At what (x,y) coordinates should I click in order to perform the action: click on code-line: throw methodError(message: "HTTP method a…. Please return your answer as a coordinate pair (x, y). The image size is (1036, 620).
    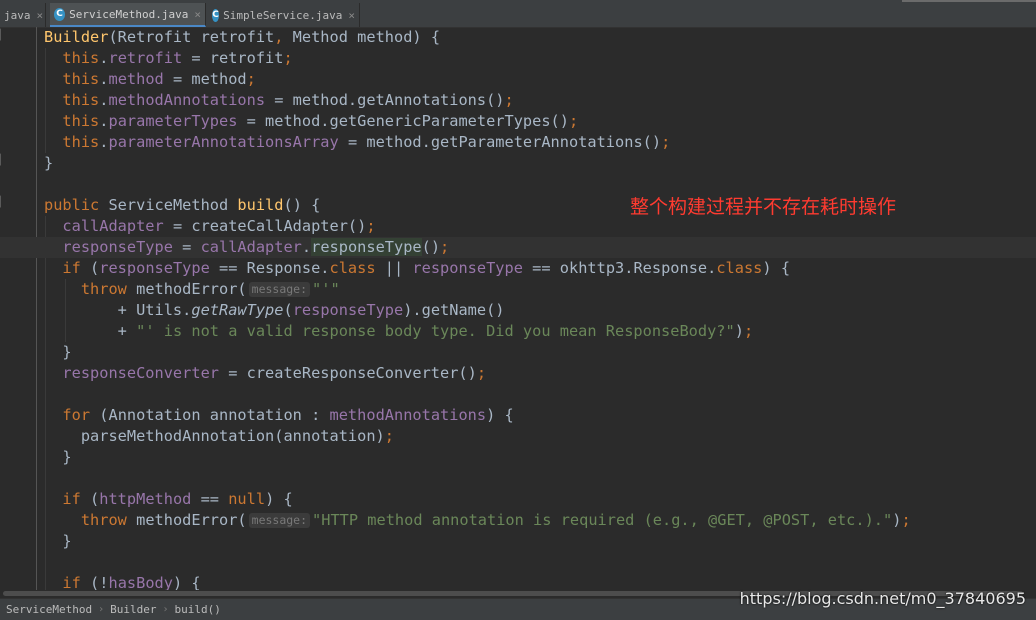
    Looking at the image, I should click on (495, 520).